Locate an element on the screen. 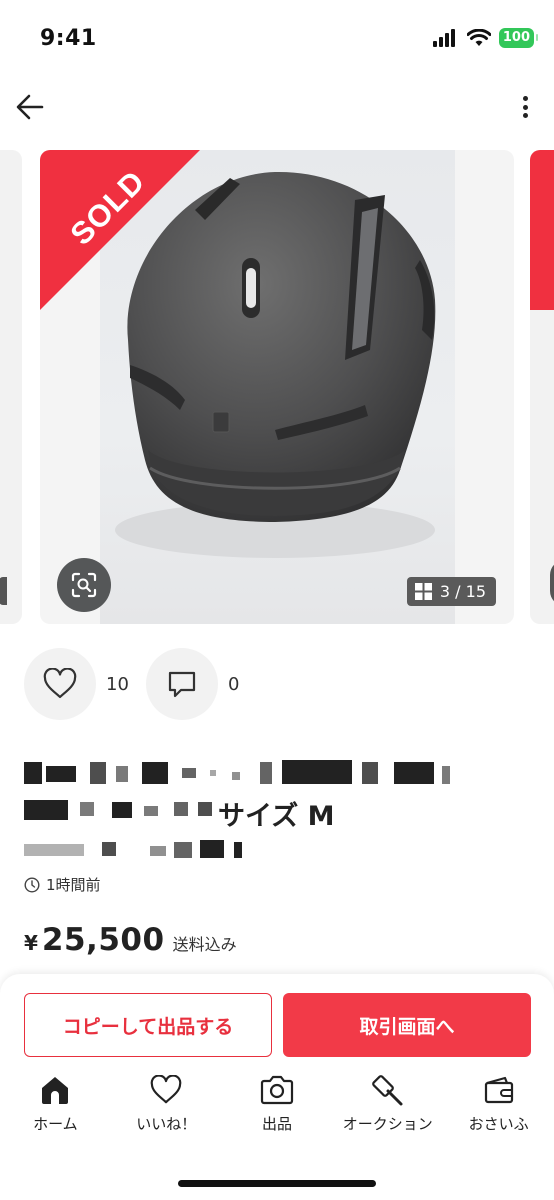 The image size is (554, 1200). status-bar: 9:41 100 is located at coordinates (277, 39).